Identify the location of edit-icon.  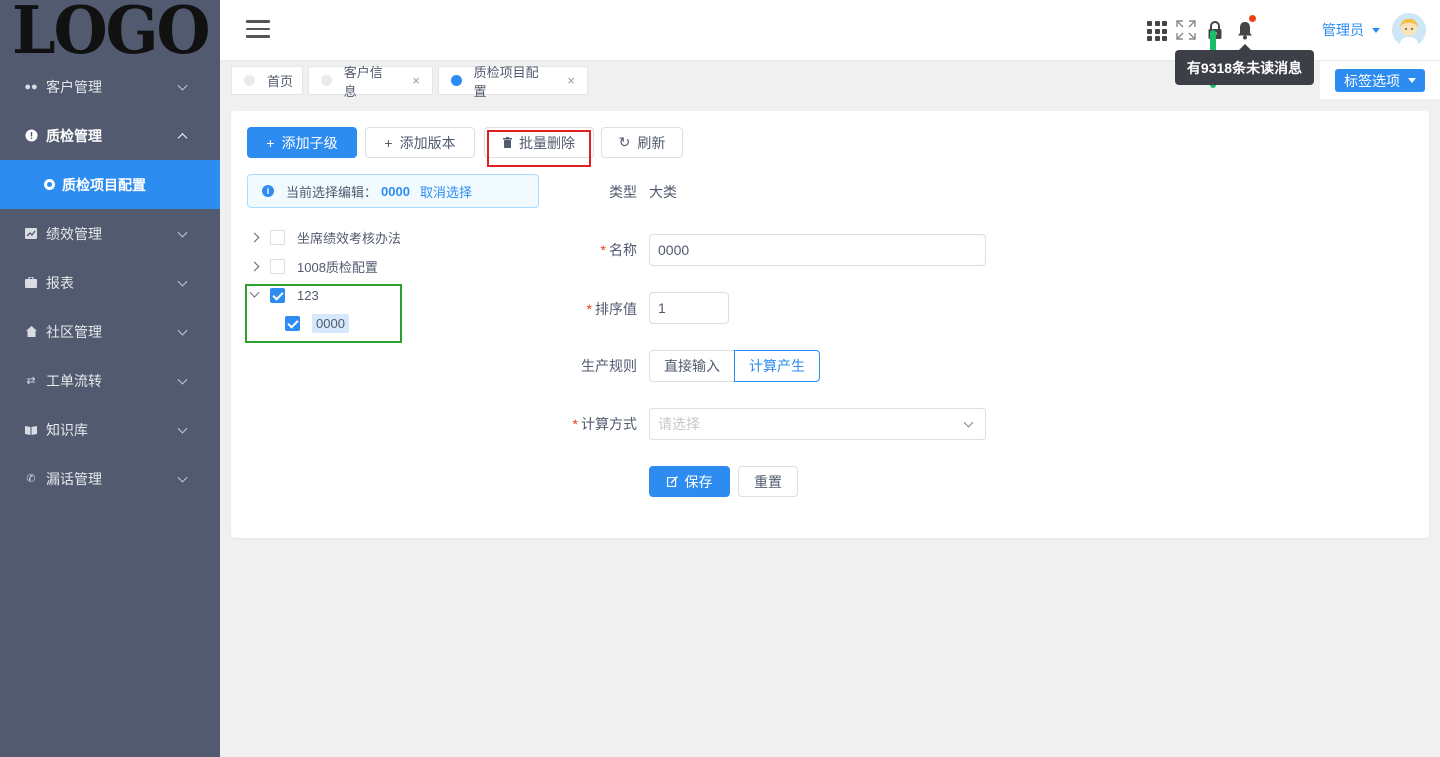
(672, 482).